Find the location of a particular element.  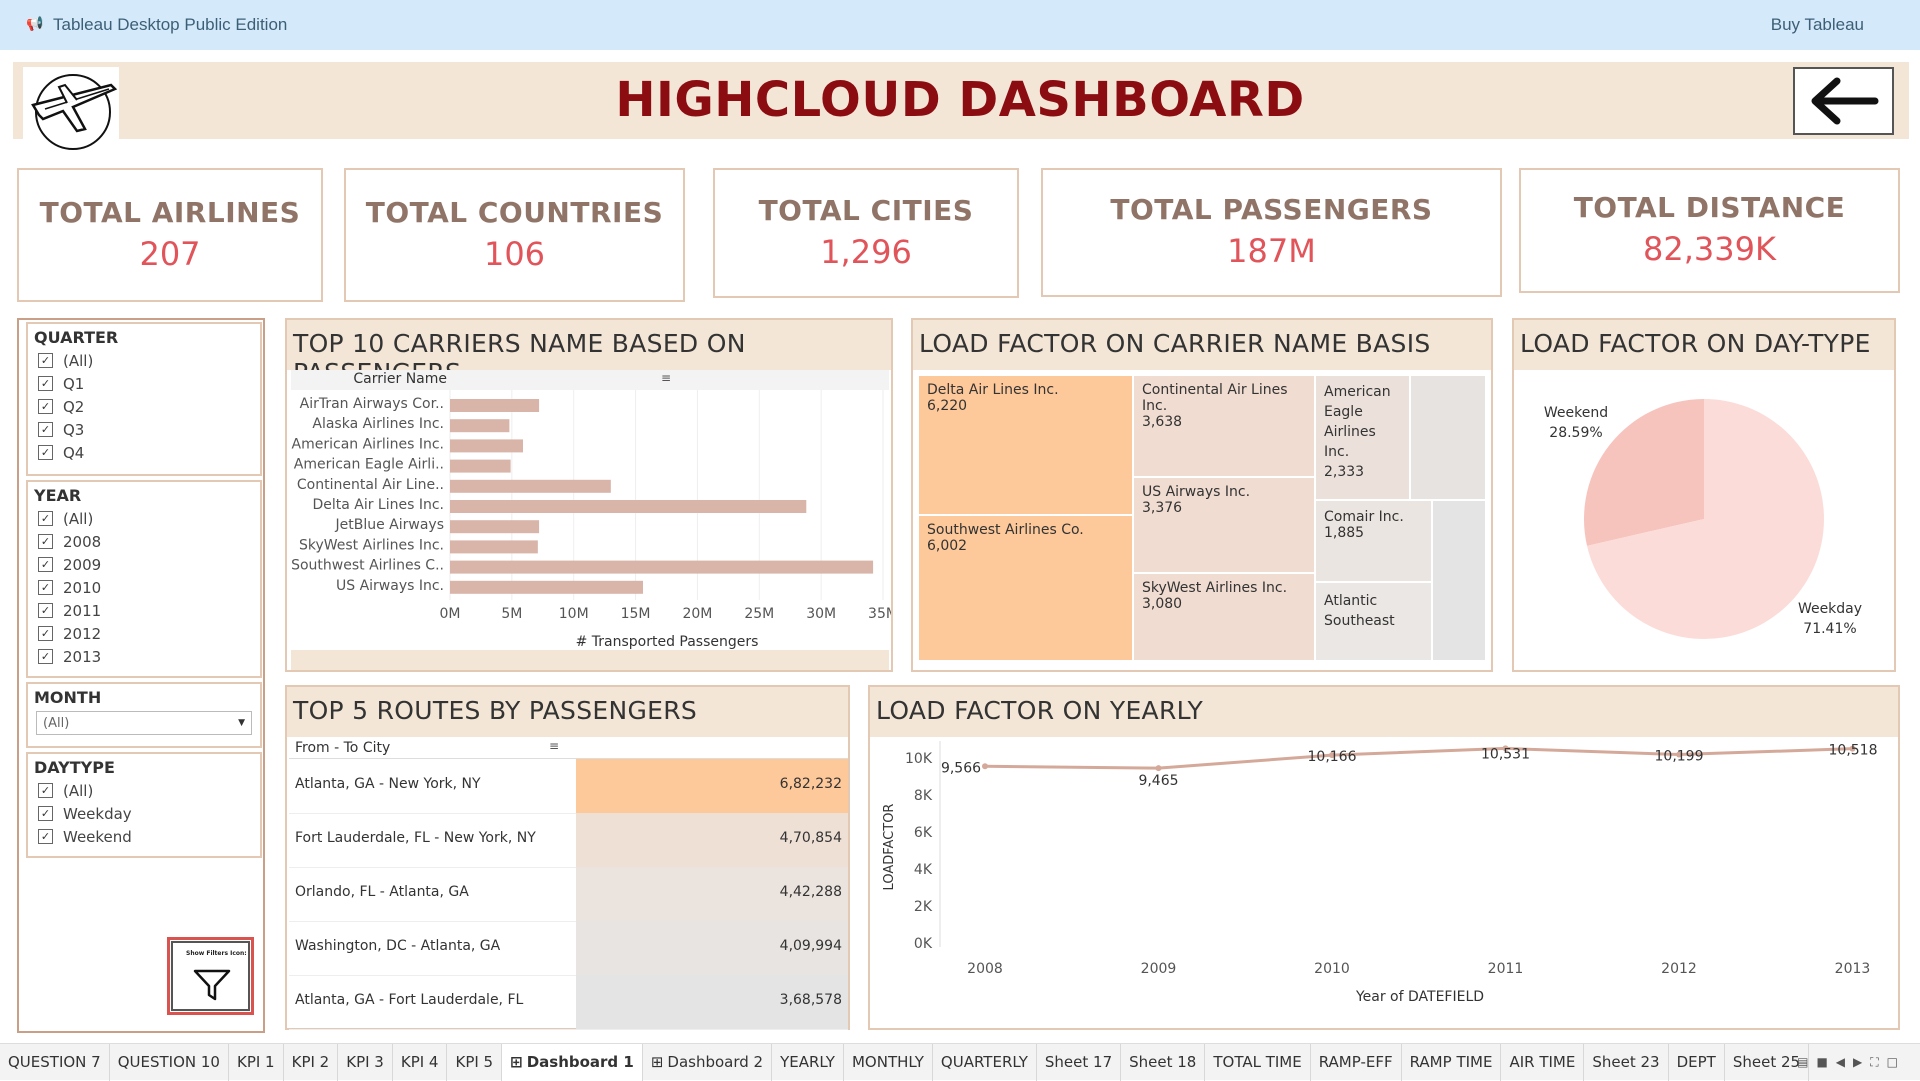

treemap-cell: American Eagle Airlines Inc. 2,333 is located at coordinates (1362, 437).